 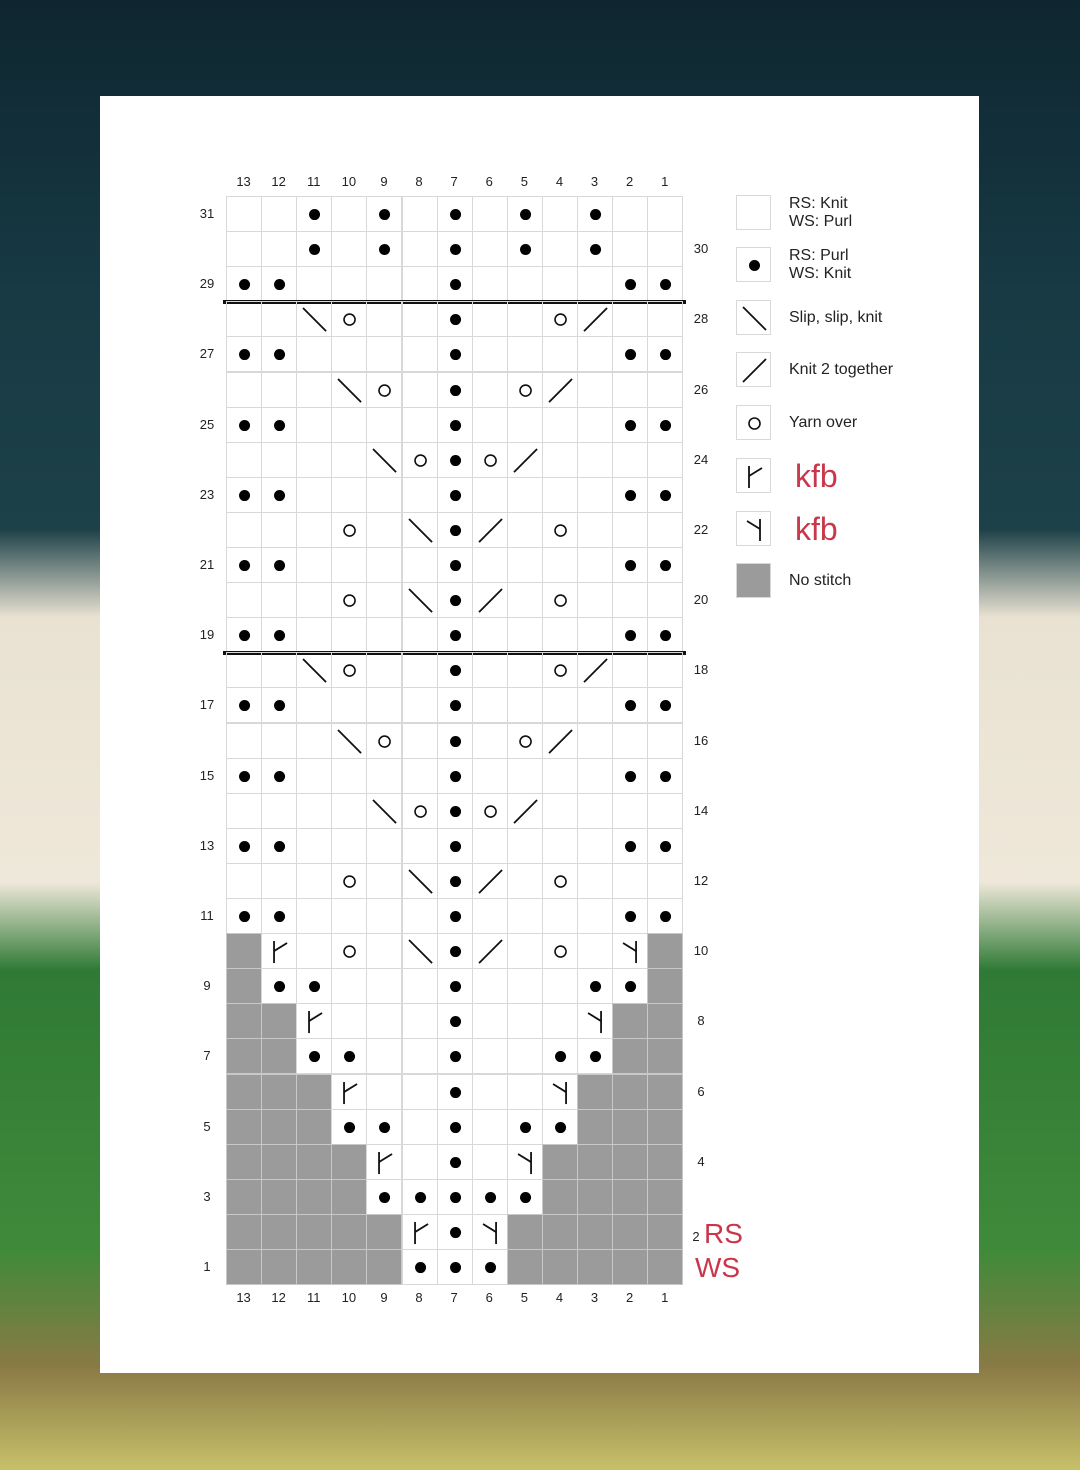 I want to click on row-number: 8, so click(x=701, y=1021).